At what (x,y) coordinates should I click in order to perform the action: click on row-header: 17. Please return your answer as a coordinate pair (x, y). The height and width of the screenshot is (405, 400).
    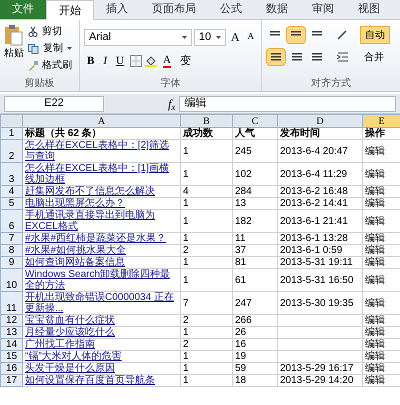
    Looking at the image, I should click on (11, 380).